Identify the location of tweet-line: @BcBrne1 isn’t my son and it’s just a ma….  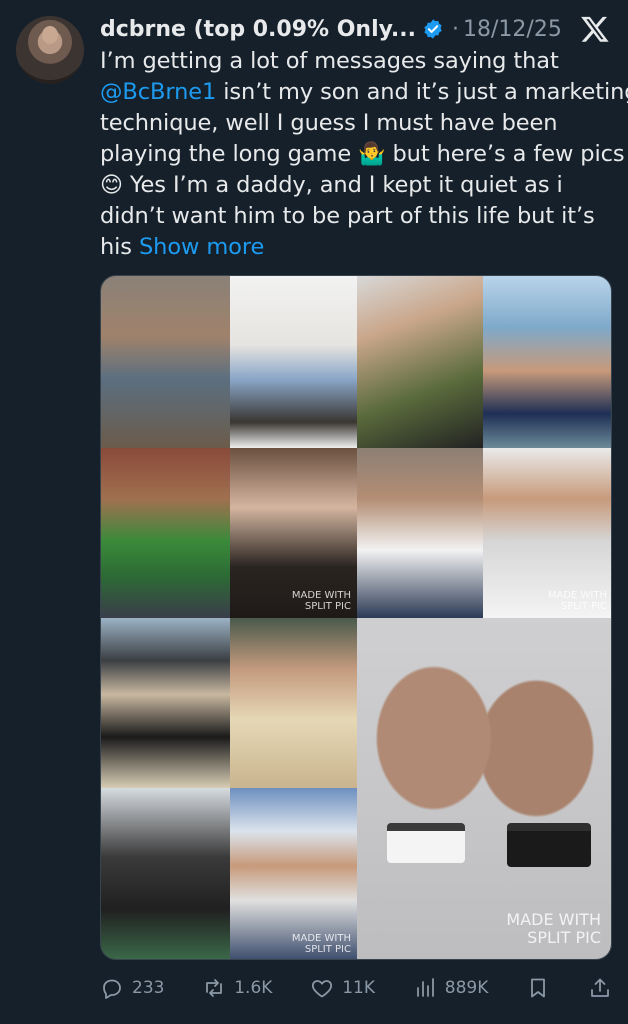
(364, 92).